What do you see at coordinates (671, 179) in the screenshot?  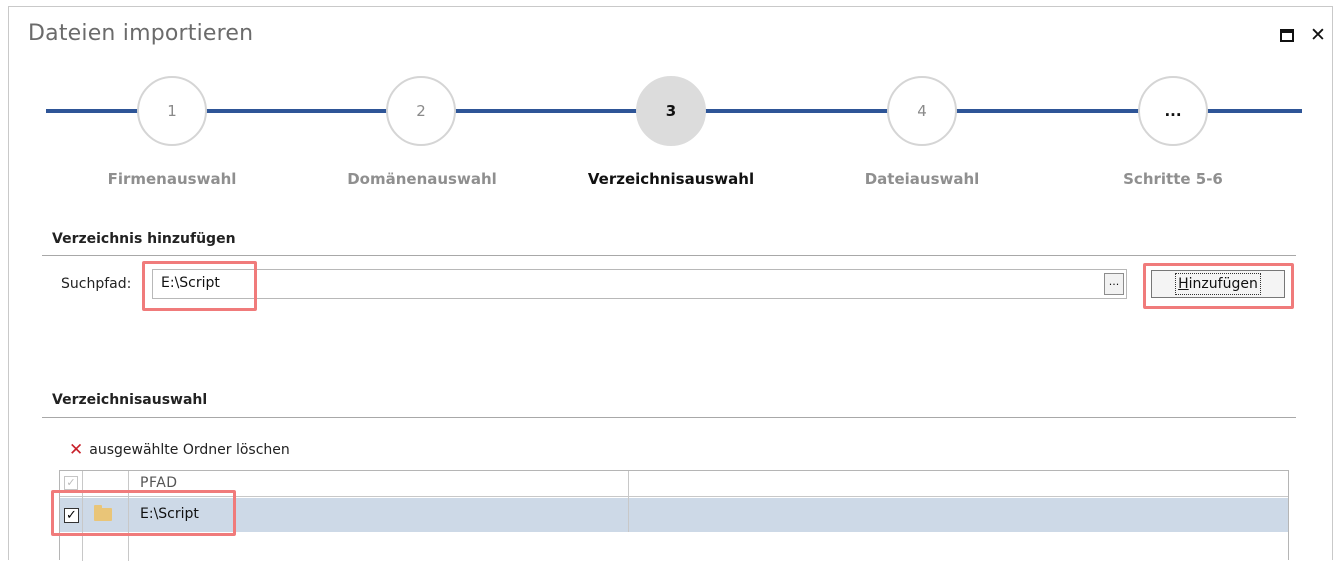 I see `step-3-label: Verzeichnisauswahl` at bounding box center [671, 179].